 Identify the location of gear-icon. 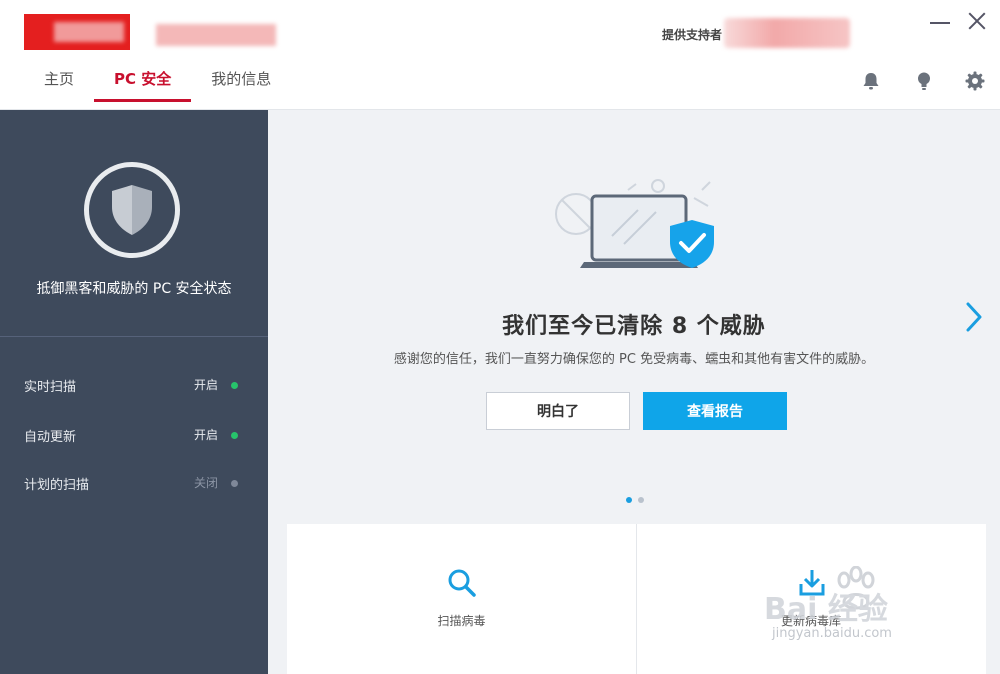
(975, 81).